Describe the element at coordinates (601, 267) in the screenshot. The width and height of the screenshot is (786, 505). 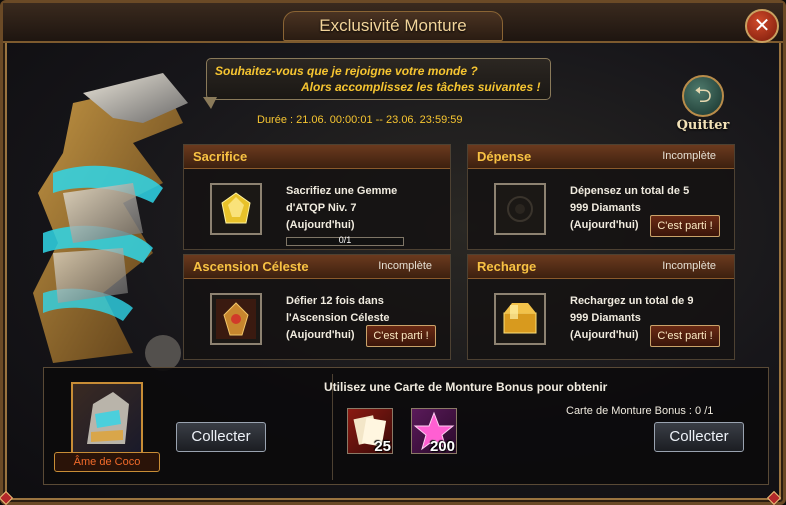
I see `task-header: Recharge Incomplète` at that location.